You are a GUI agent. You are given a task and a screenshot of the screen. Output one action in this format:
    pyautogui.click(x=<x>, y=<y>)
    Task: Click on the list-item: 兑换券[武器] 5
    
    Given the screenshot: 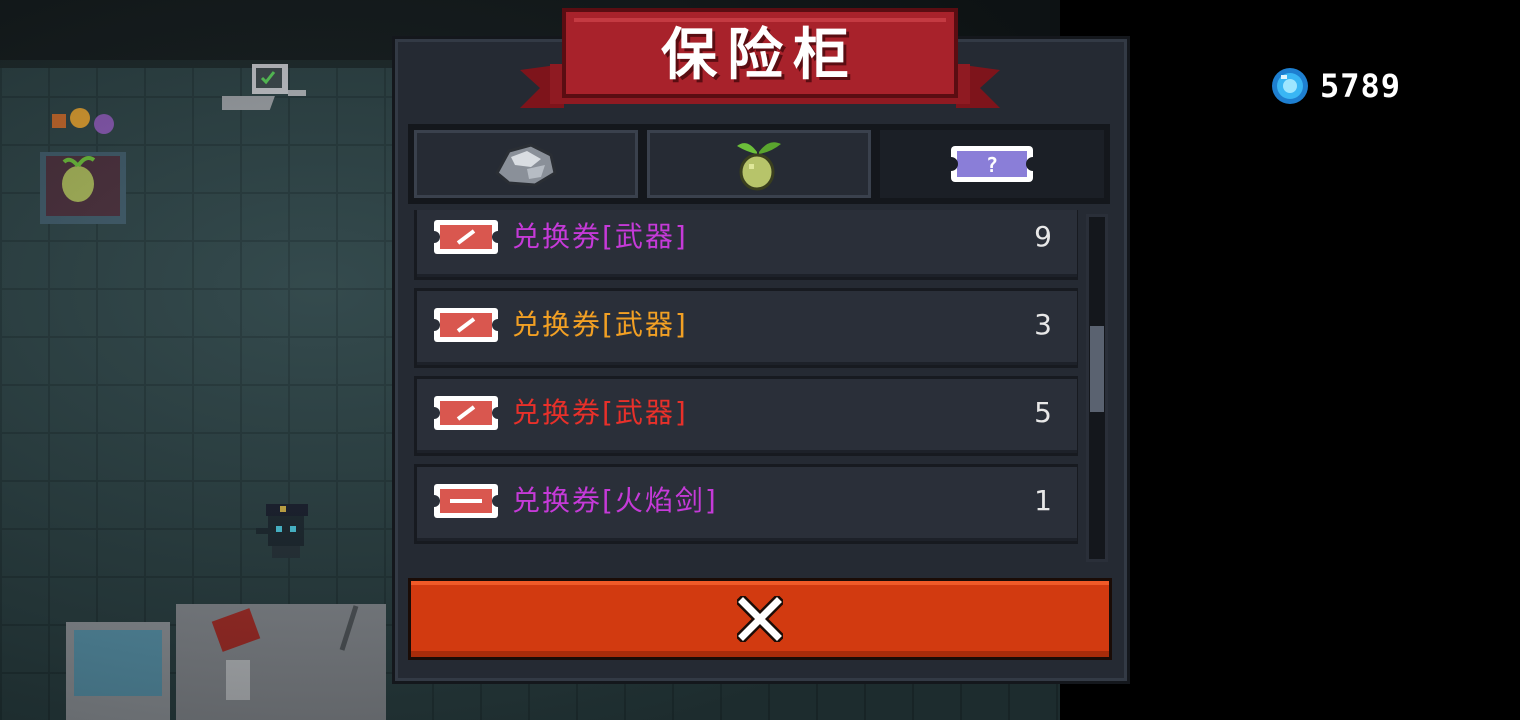 What is the action you would take?
    pyautogui.click(x=746, y=416)
    